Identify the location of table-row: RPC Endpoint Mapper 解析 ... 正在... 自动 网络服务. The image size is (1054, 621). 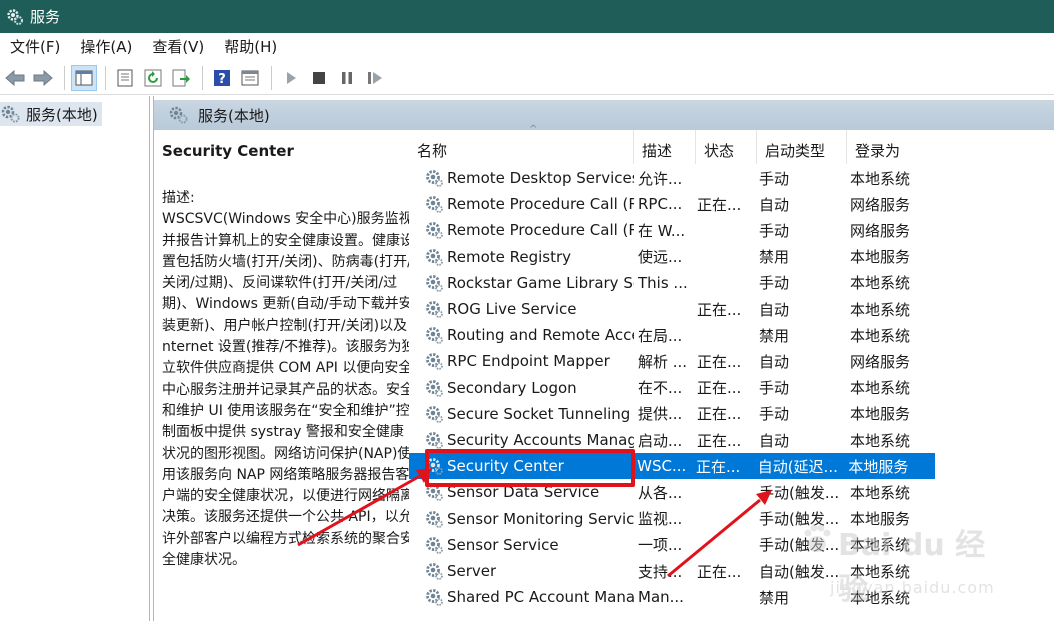
(731, 361).